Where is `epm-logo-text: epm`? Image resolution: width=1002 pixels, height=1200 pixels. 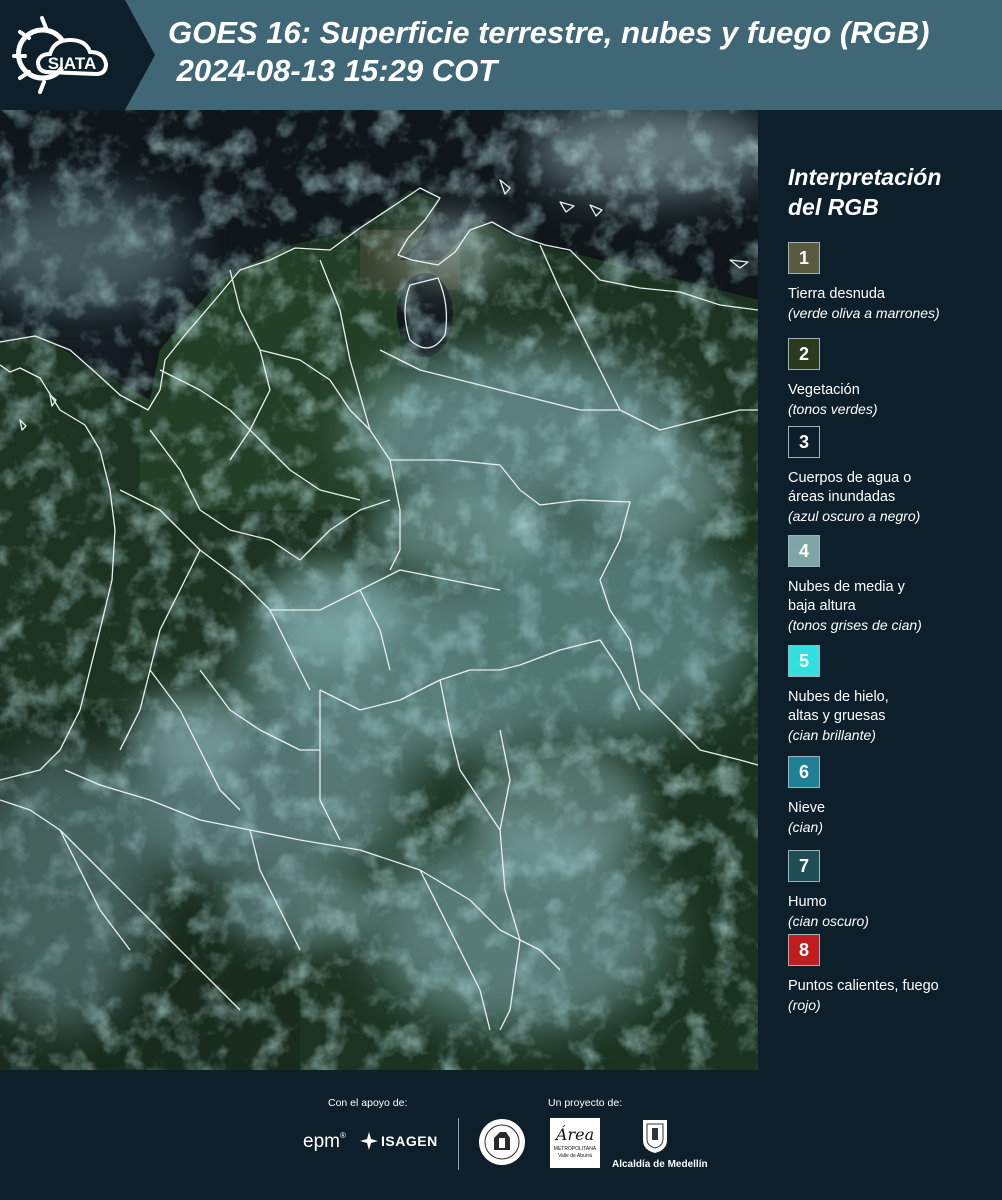 epm-logo-text: epm is located at coordinates (321, 1141).